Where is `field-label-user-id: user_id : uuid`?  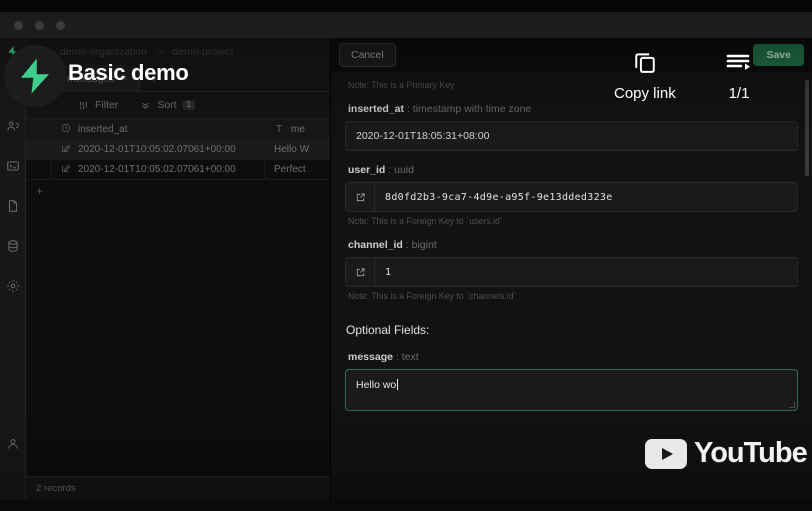
field-label-user-id: user_id : uuid is located at coordinates (381, 170).